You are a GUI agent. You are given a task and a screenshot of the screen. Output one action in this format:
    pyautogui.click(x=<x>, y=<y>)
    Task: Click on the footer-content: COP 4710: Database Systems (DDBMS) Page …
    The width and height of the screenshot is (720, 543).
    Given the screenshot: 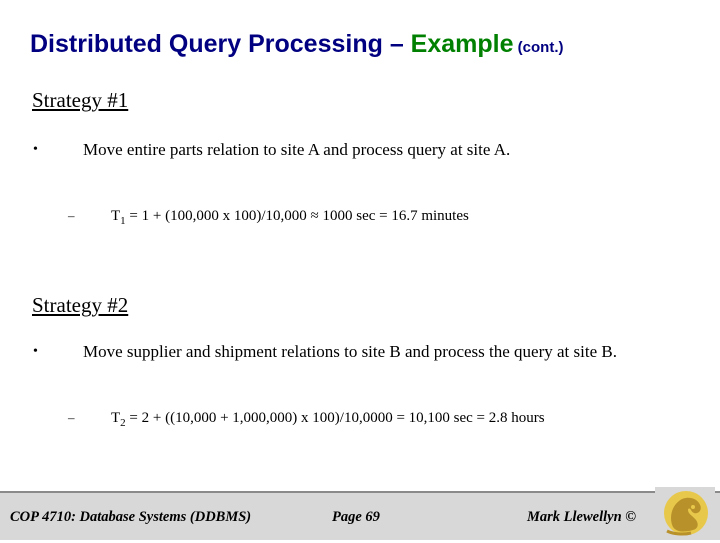 What is the action you would take?
    pyautogui.click(x=360, y=519)
    